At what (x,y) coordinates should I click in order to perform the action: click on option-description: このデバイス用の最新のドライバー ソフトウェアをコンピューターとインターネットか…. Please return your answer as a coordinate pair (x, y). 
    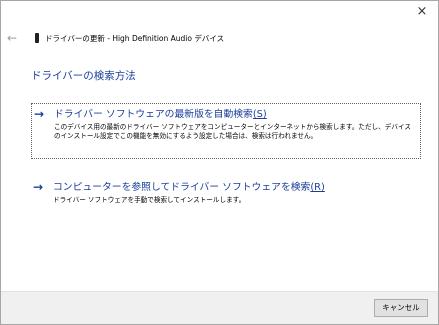
    Looking at the image, I should click on (232, 131).